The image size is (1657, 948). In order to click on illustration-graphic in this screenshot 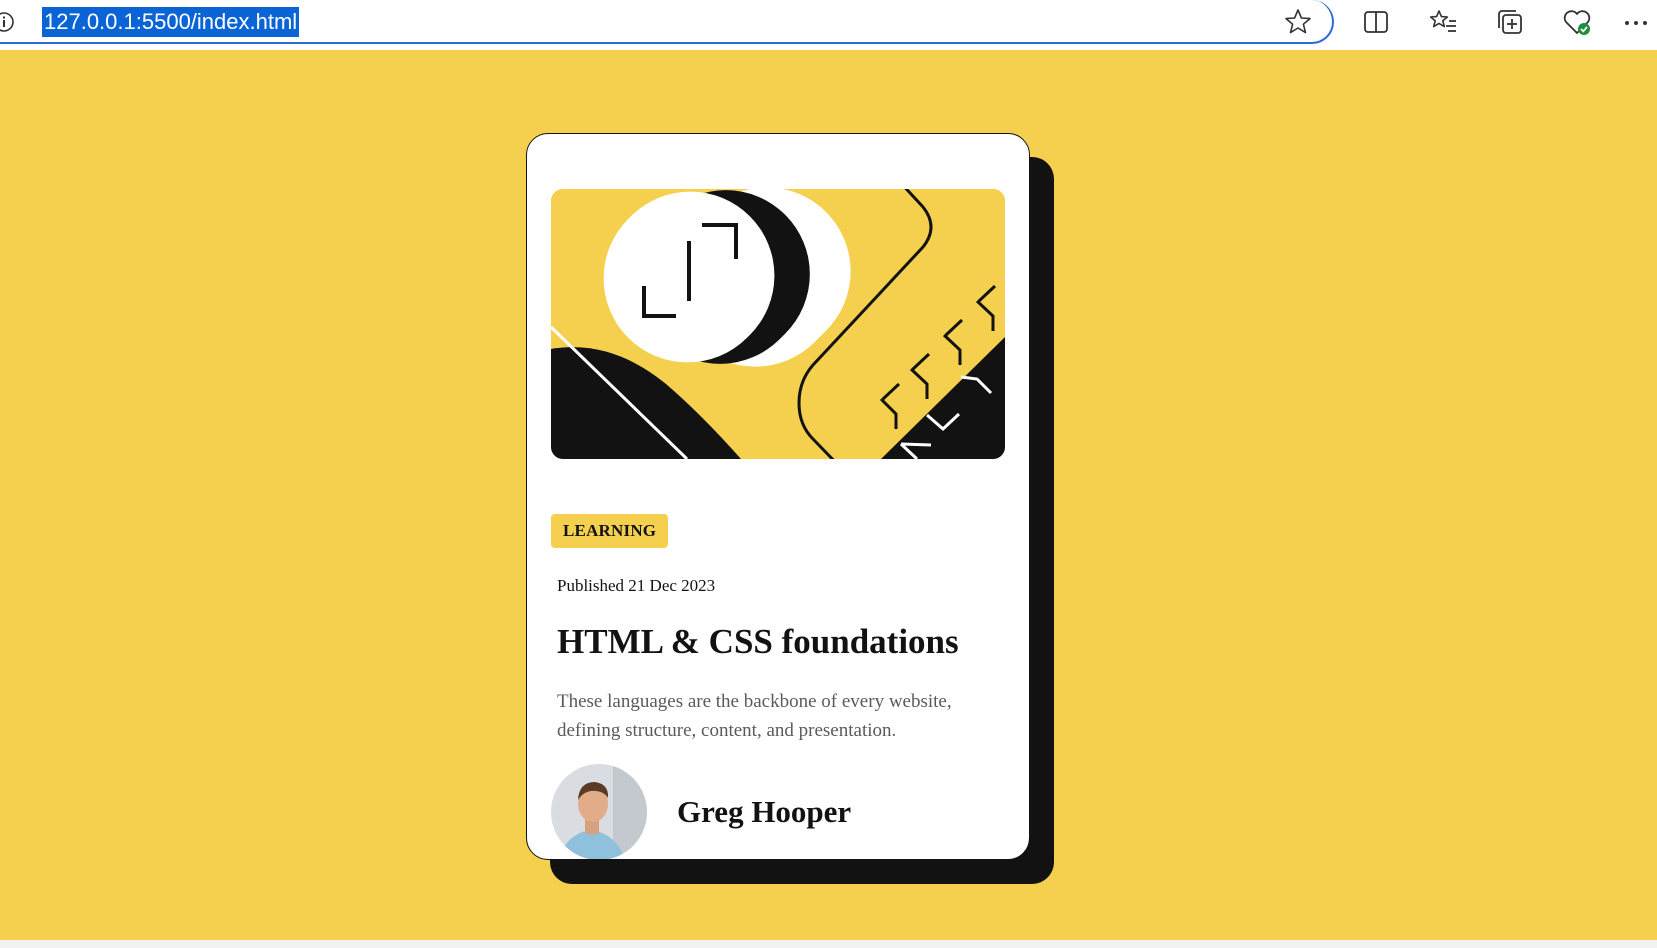, I will do `click(778, 324)`.